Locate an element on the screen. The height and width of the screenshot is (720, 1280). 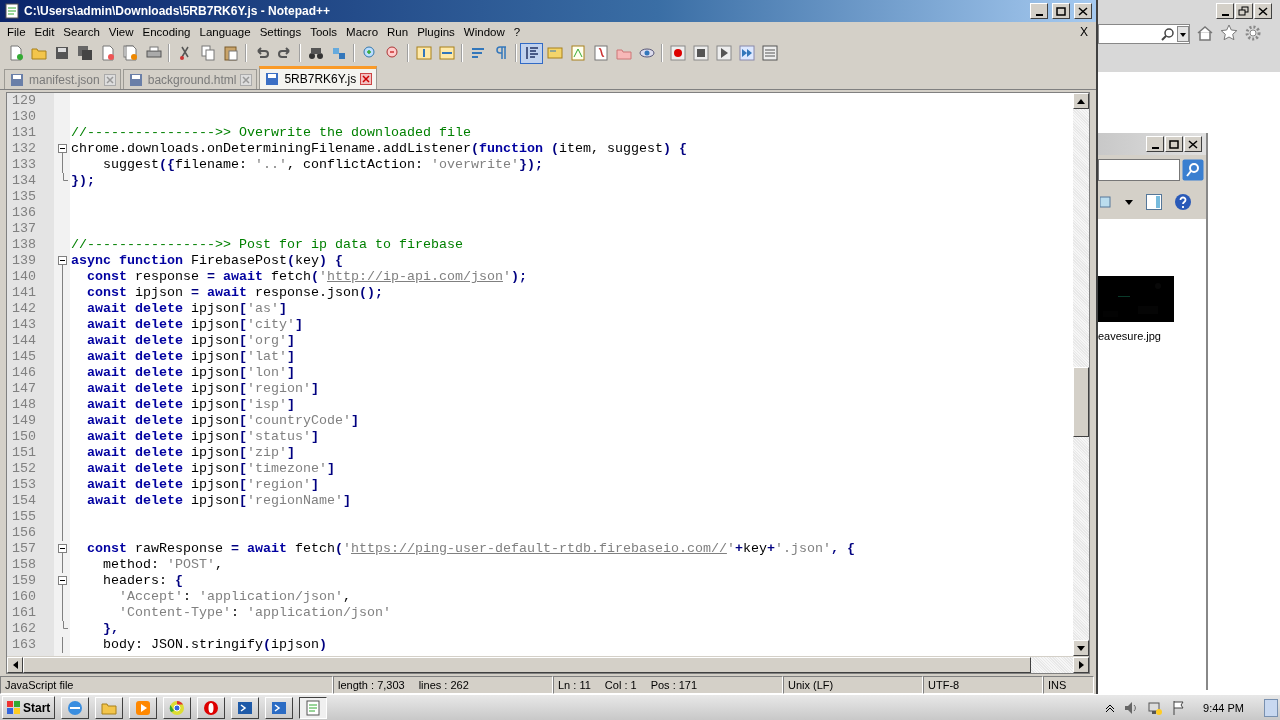
scroll-right-button is located at coordinates (1081, 665).